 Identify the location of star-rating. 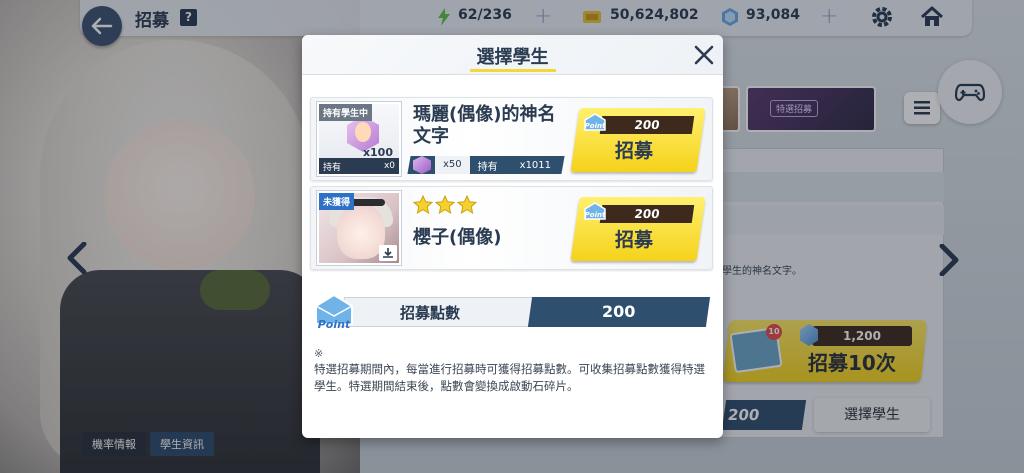
(445, 204).